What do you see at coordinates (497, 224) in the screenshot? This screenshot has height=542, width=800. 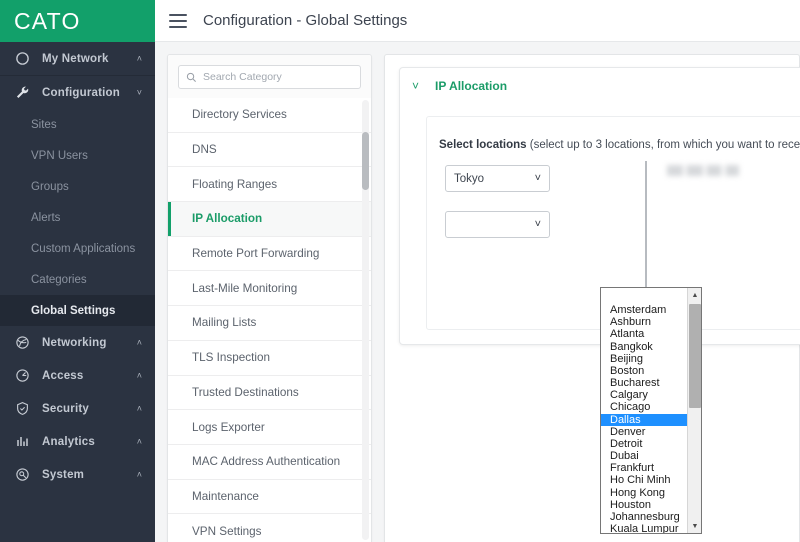 I see `location-select-2: ˅` at bounding box center [497, 224].